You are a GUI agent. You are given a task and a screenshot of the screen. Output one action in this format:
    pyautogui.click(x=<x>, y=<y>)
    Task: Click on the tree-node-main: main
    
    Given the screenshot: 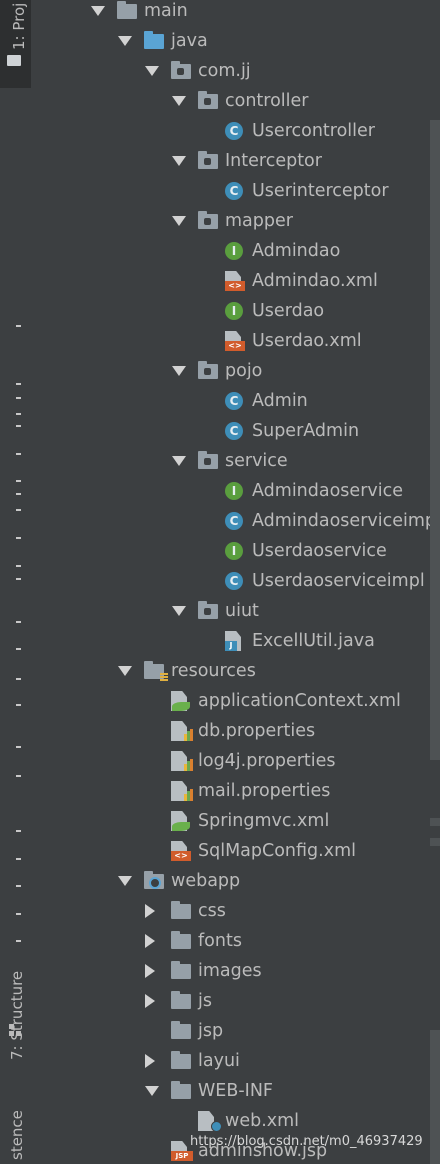 What is the action you would take?
    pyautogui.click(x=235, y=13)
    